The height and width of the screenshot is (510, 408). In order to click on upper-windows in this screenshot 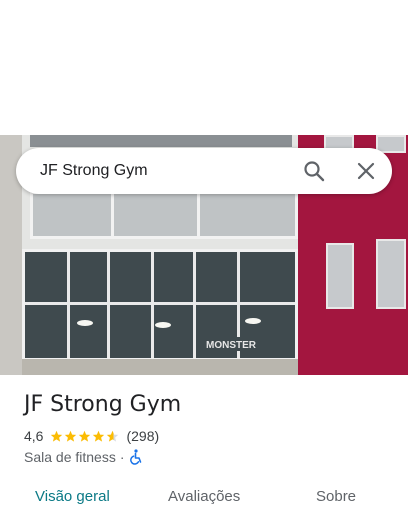, I will do `click(164, 215)`.